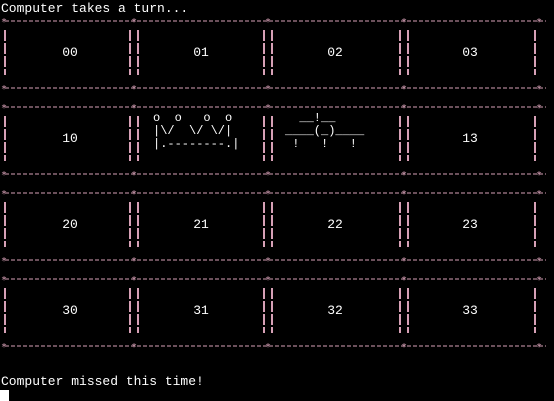 The image size is (554, 401). Describe the element at coordinates (70, 224) in the screenshot. I see `cell-20: 20` at that location.